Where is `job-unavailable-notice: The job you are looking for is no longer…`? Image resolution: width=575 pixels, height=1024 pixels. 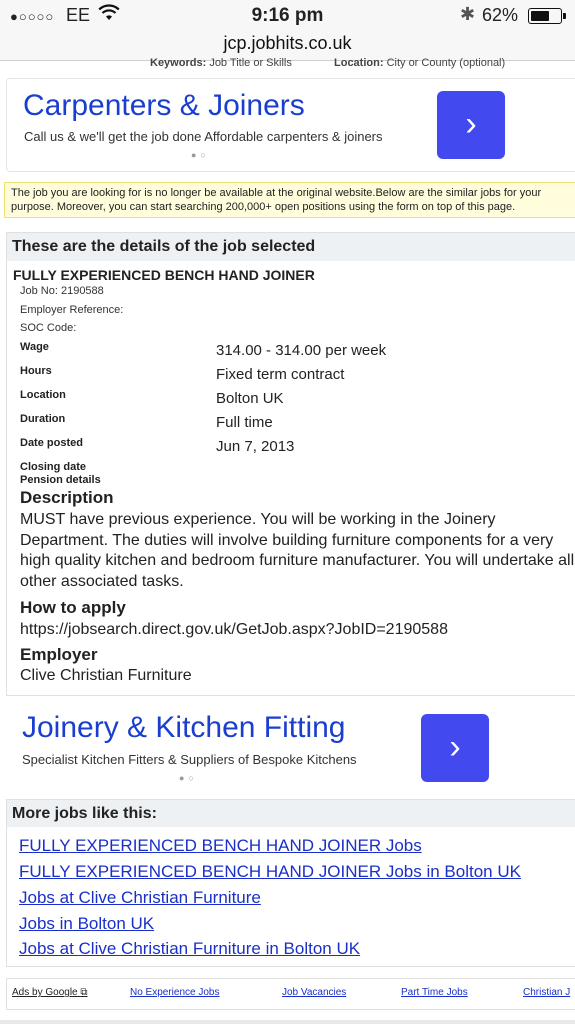 job-unavailable-notice: The job you are looking for is no longer… is located at coordinates (289, 200).